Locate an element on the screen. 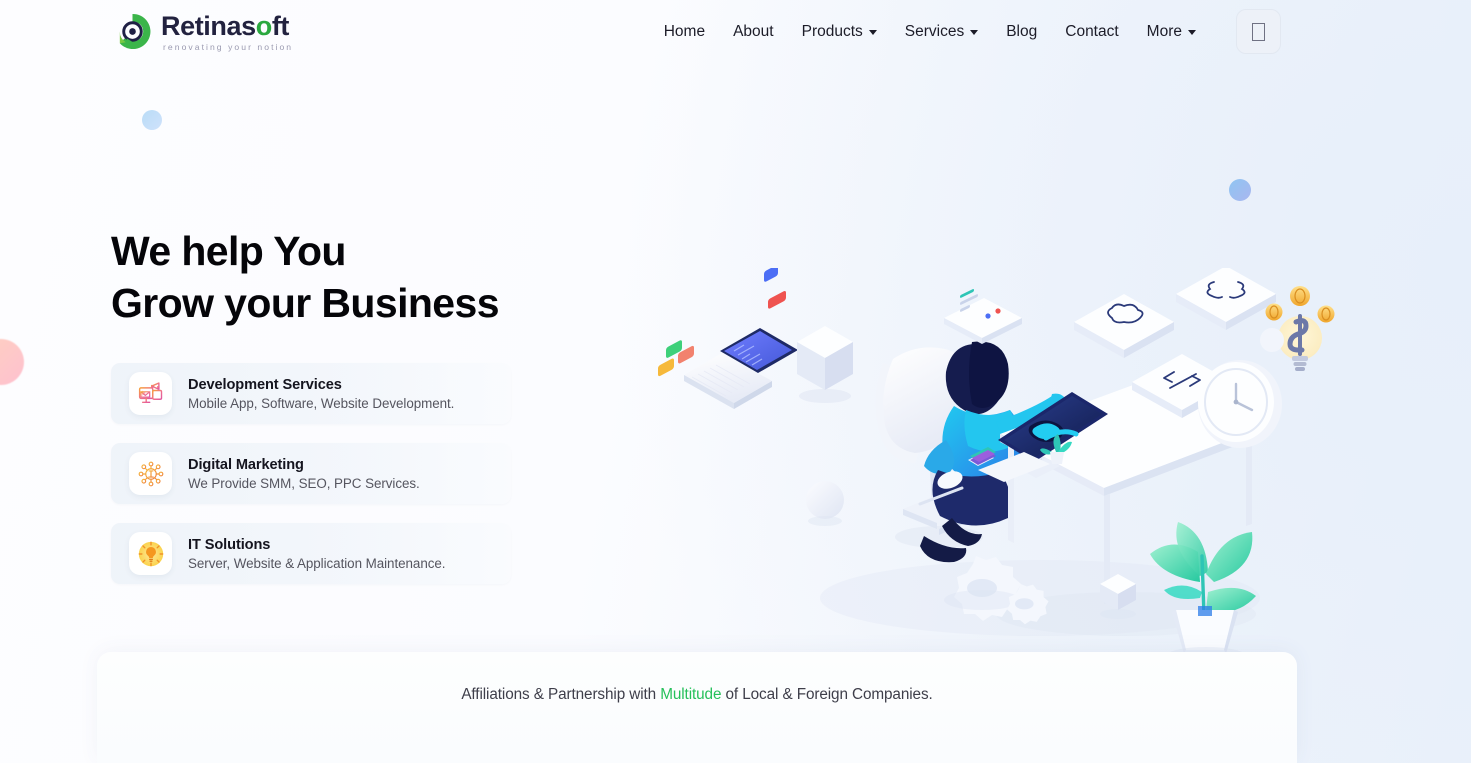  nav-item-label: About is located at coordinates (753, 31).